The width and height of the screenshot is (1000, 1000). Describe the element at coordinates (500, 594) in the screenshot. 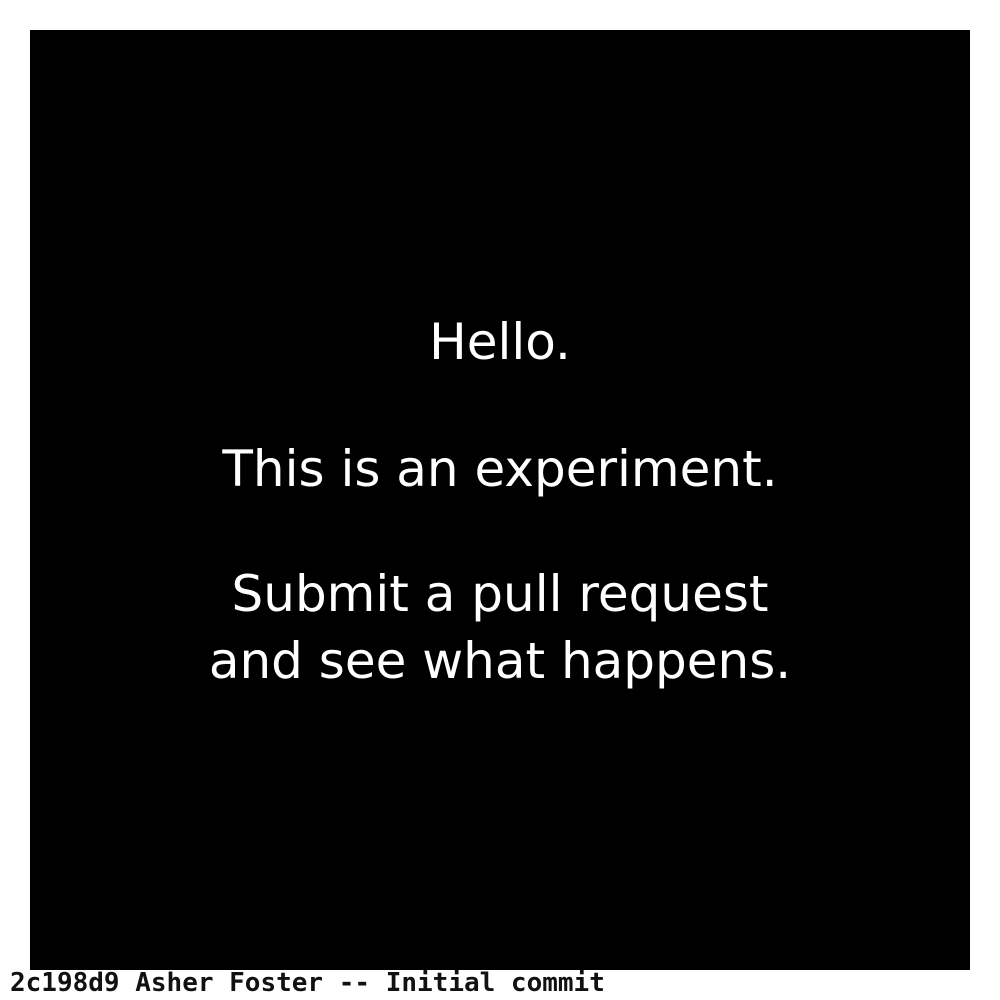

I see `pull-request-line: Submit a pull request` at that location.